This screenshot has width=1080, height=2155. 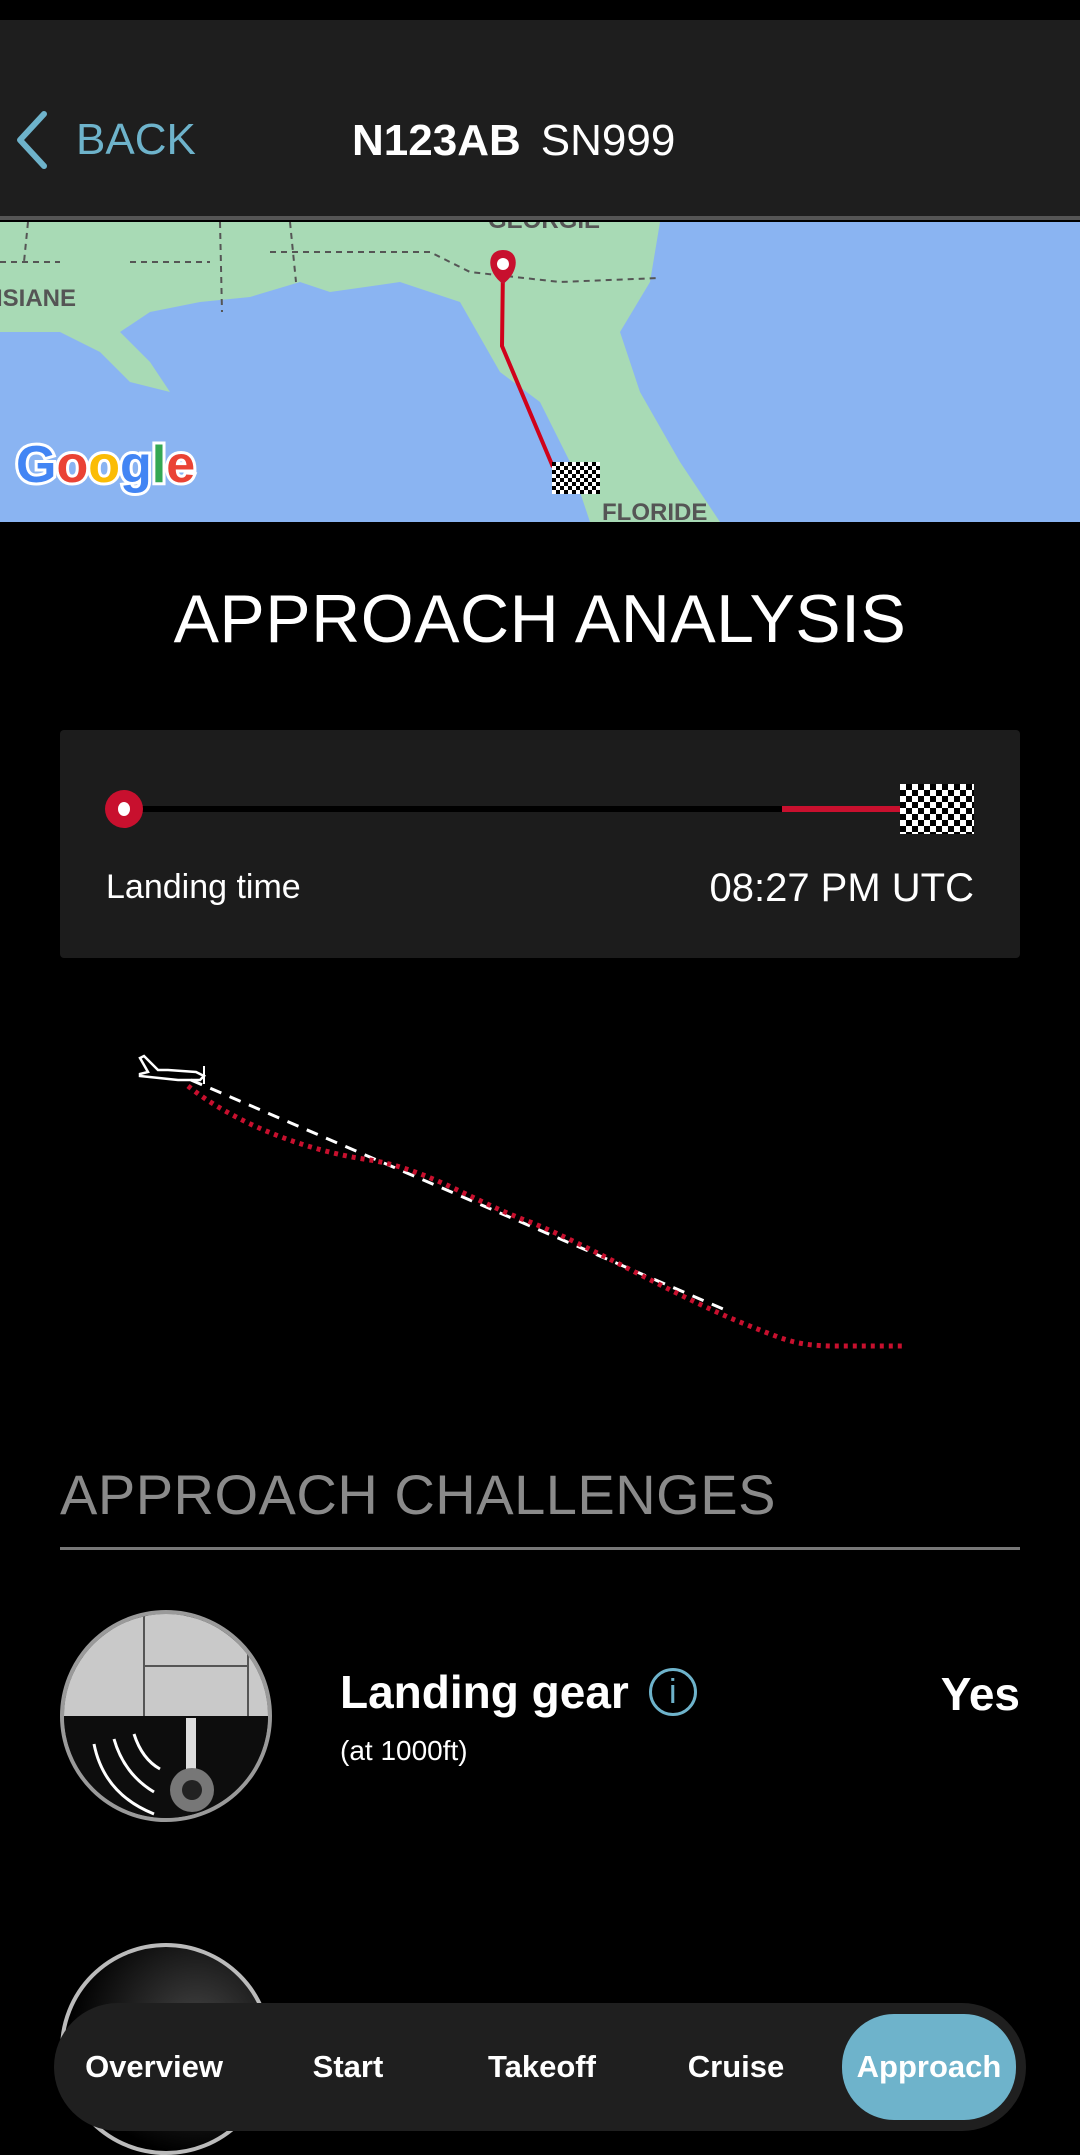 I want to click on tab-cruise: Cruise, so click(x=736, y=2067).